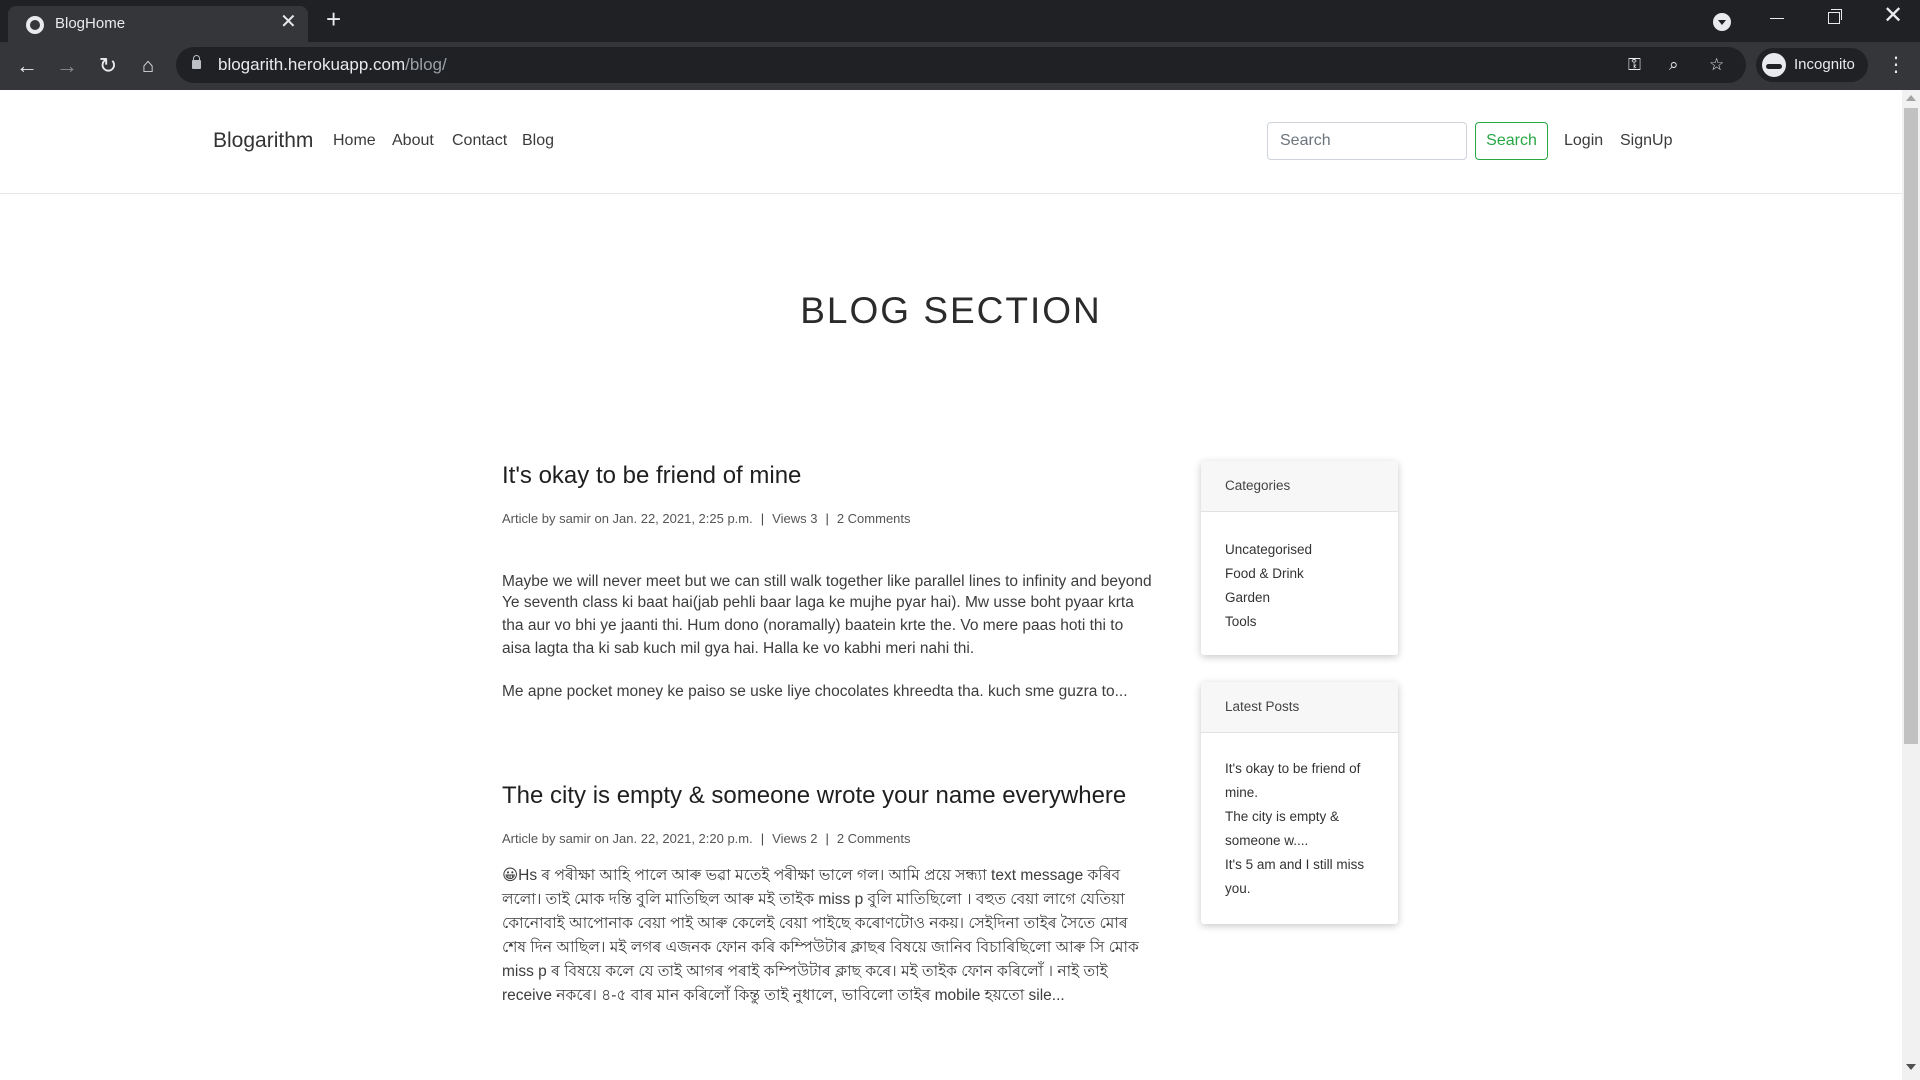 The image size is (1920, 1080). What do you see at coordinates (1511, 141) in the screenshot?
I see `search-button: Search` at bounding box center [1511, 141].